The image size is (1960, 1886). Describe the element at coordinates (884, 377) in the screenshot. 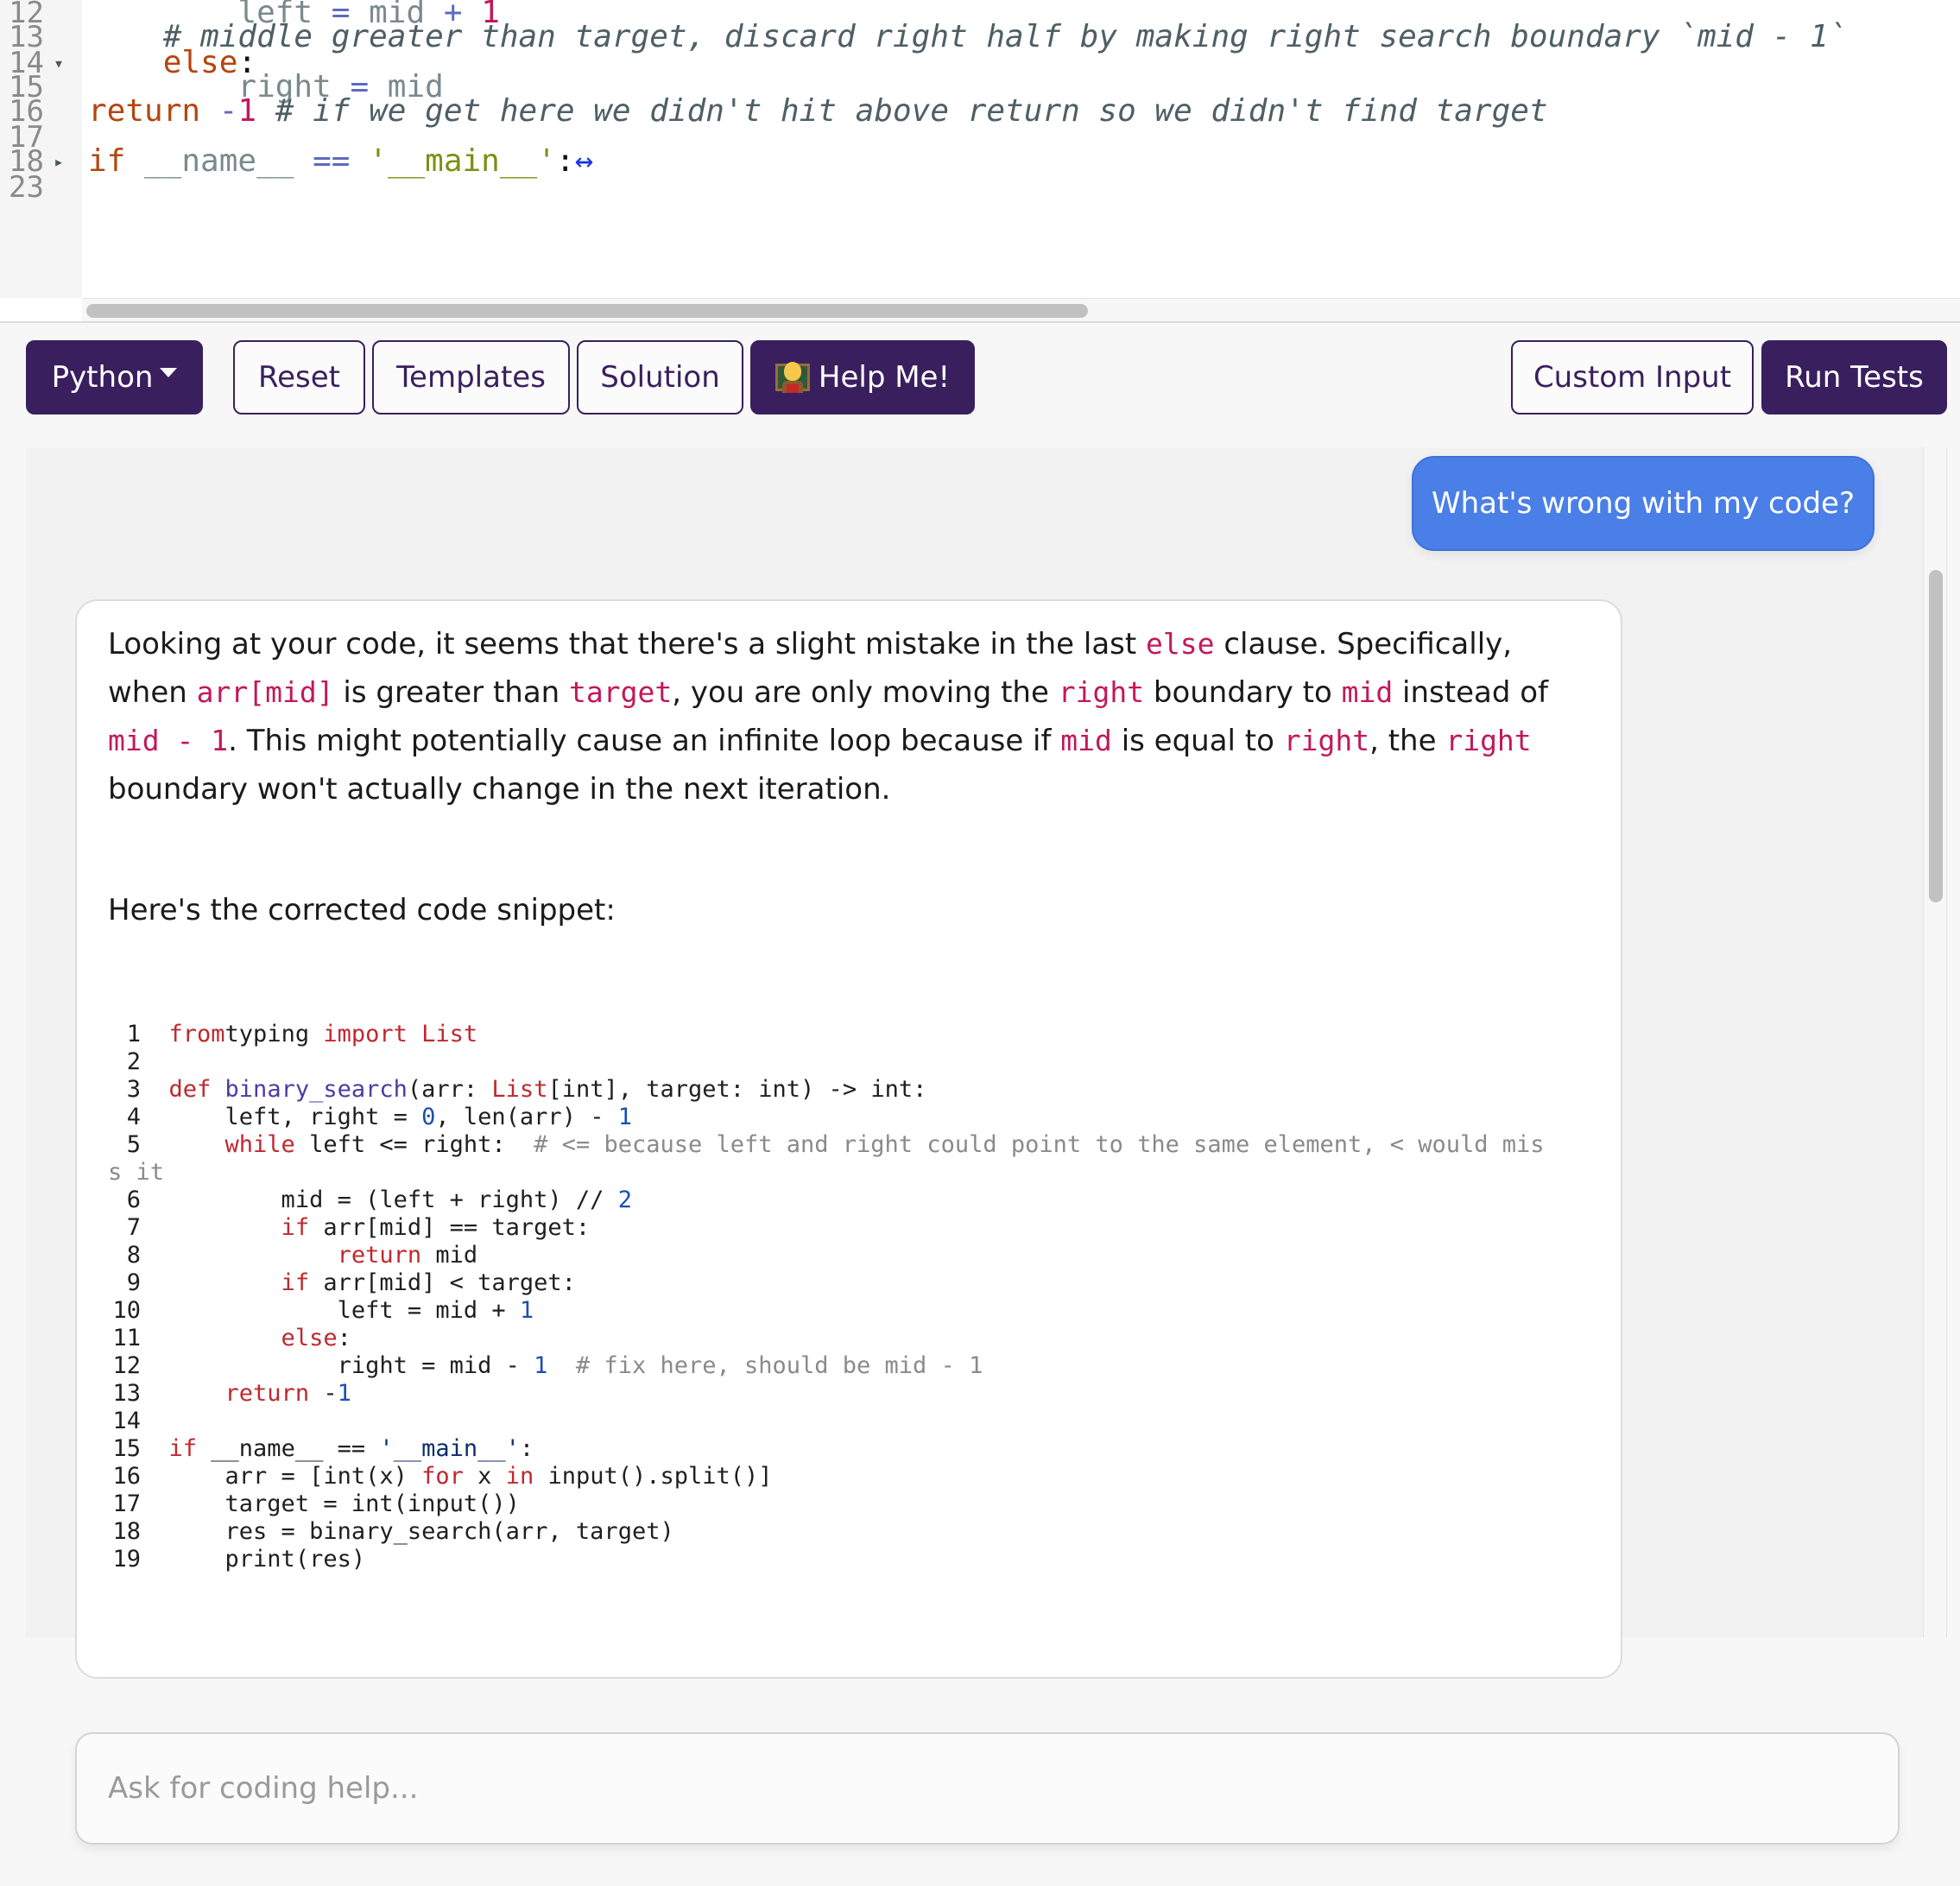

I see `help-me-label: Help Me!` at that location.